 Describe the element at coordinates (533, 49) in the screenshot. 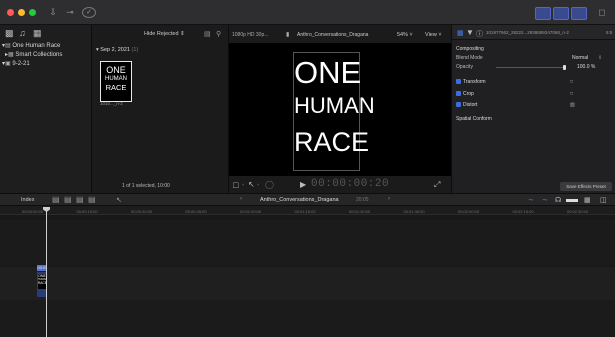

I see `compositing-section: Compositing` at that location.